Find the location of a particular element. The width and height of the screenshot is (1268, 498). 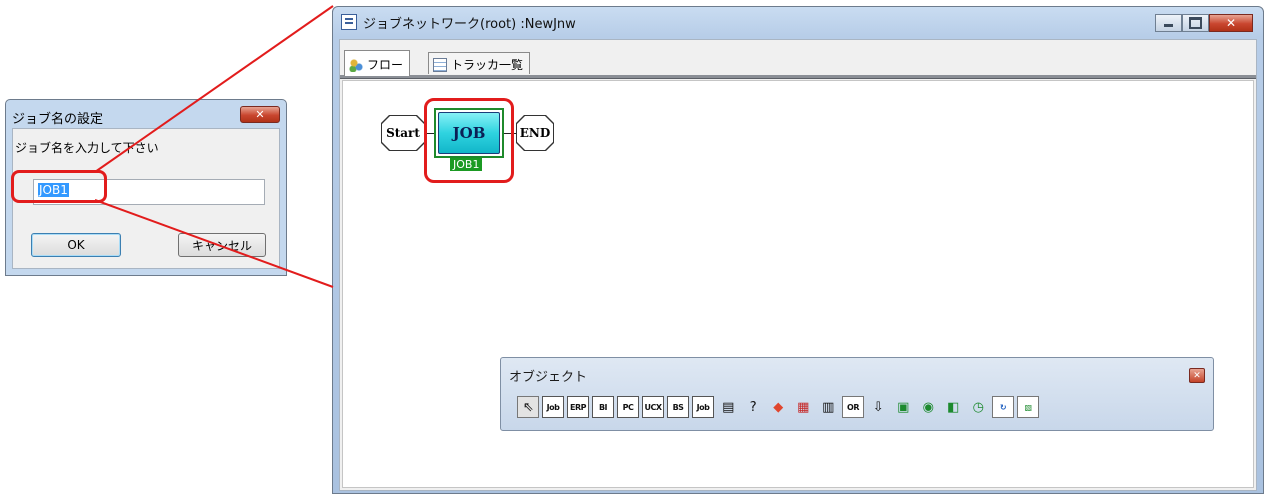

cancel-button: キャンセル is located at coordinates (222, 245).